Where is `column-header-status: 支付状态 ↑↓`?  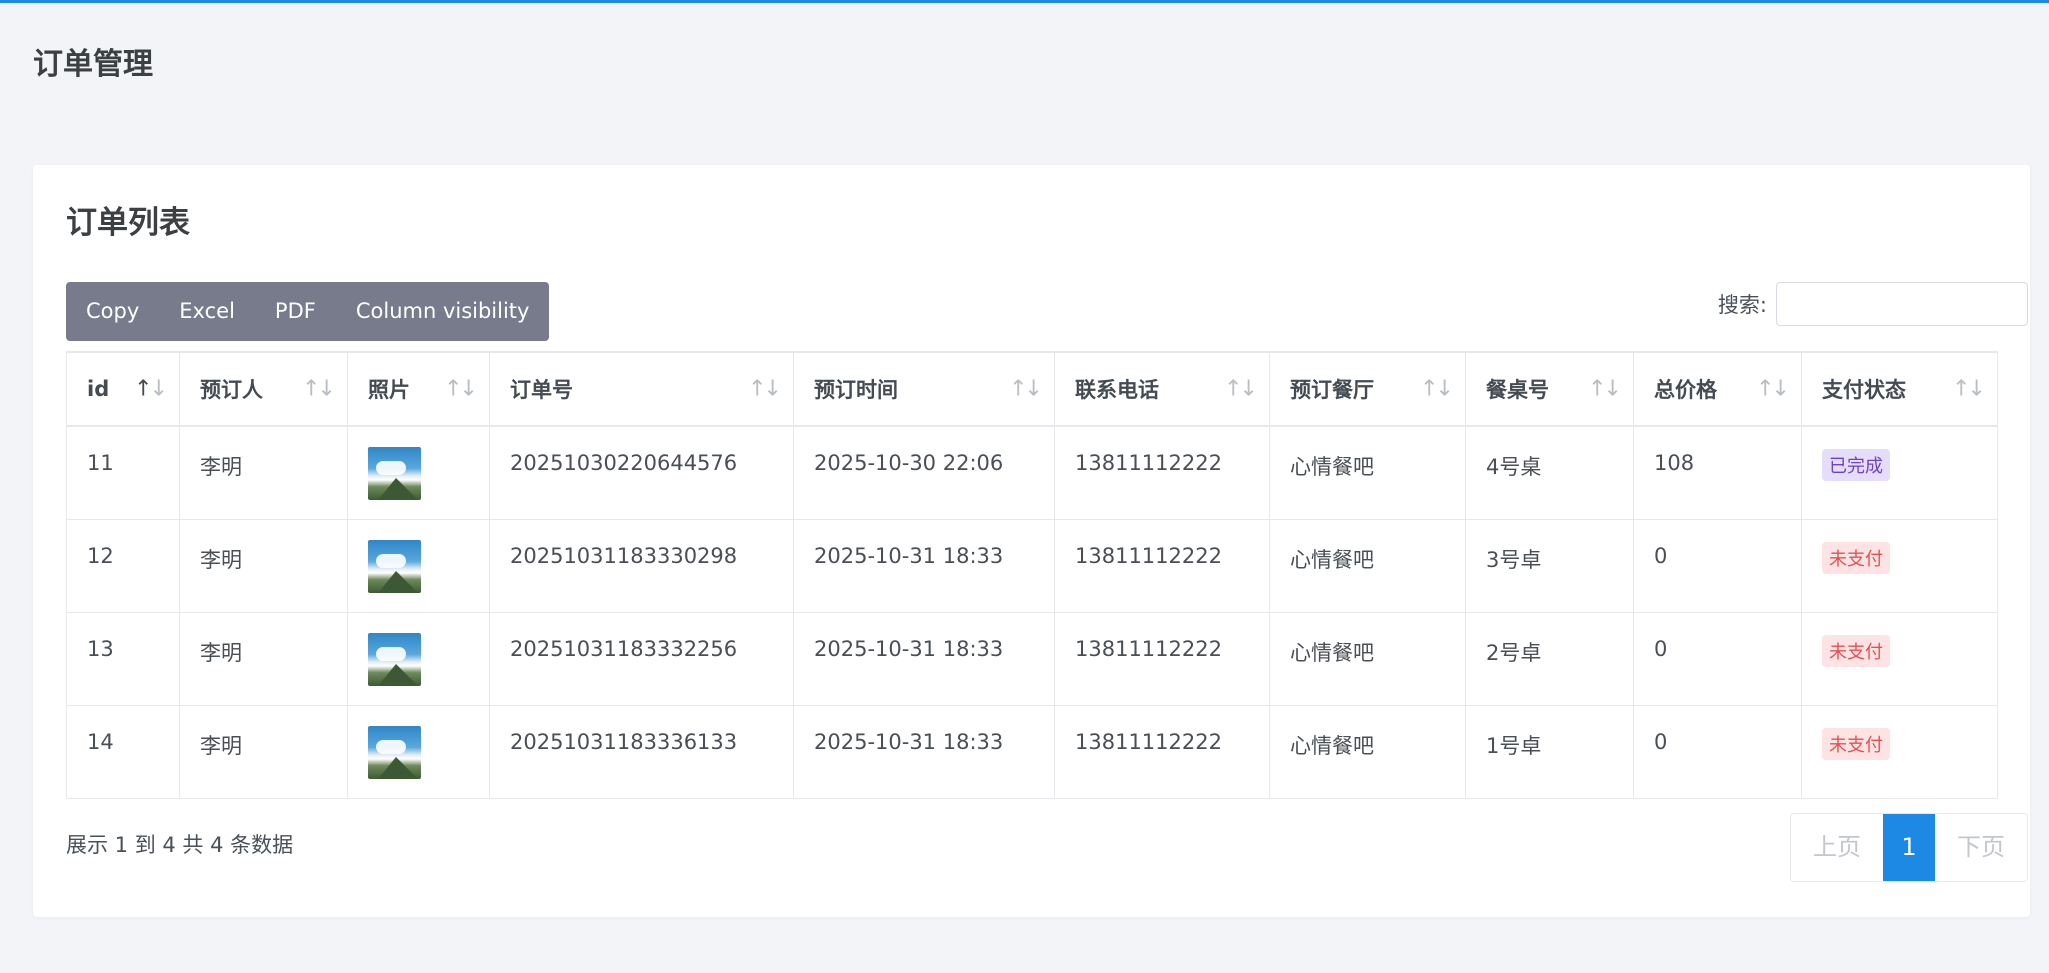 column-header-status: 支付状态 ↑↓ is located at coordinates (1899, 389).